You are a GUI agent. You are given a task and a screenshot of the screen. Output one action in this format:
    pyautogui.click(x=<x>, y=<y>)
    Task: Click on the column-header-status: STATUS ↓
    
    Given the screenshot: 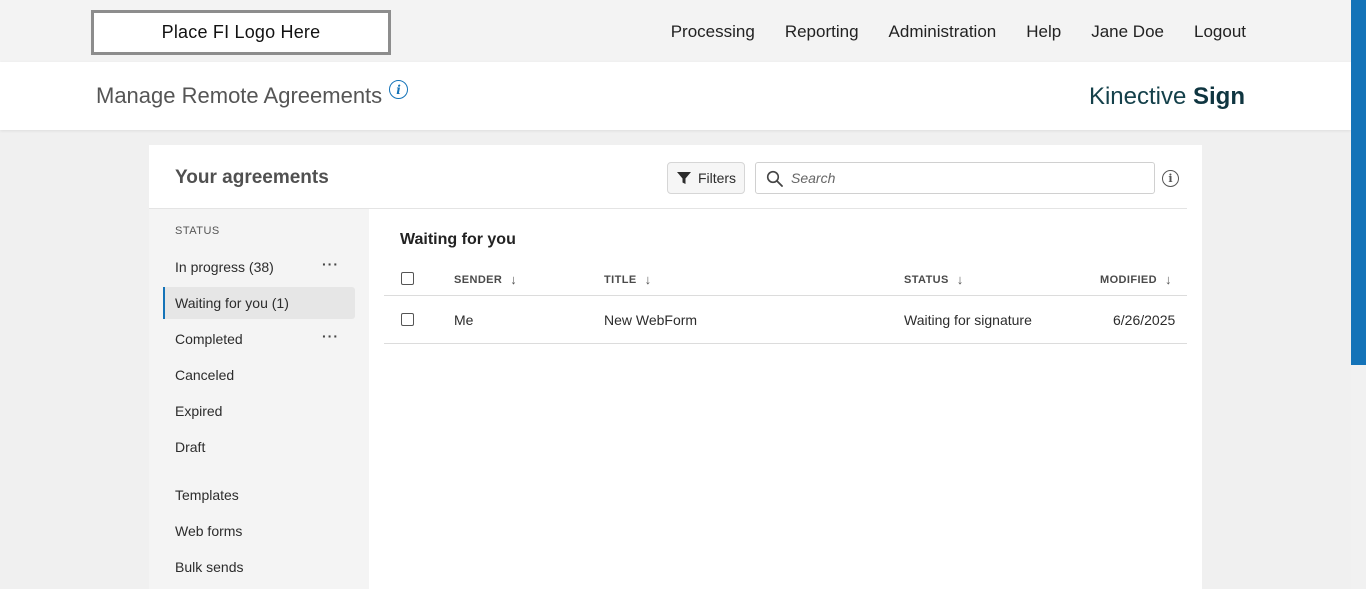 What is the action you would take?
    pyautogui.click(x=934, y=279)
    